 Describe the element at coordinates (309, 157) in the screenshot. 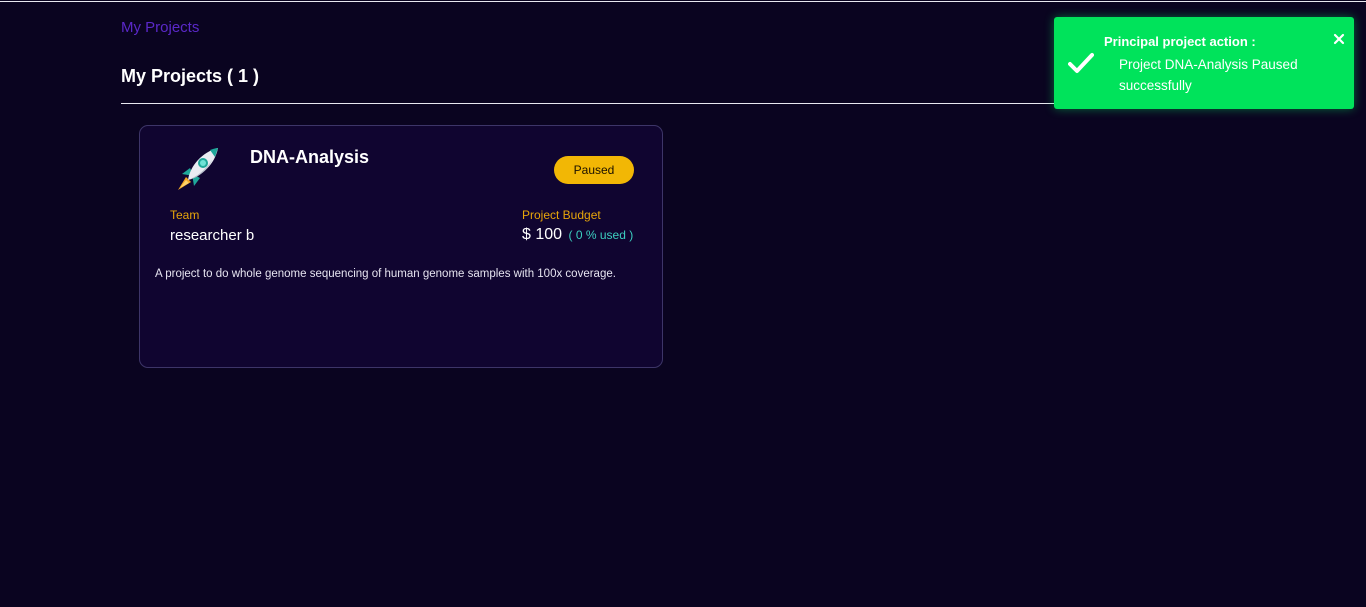

I see `project-name: DNA-Analysis` at that location.